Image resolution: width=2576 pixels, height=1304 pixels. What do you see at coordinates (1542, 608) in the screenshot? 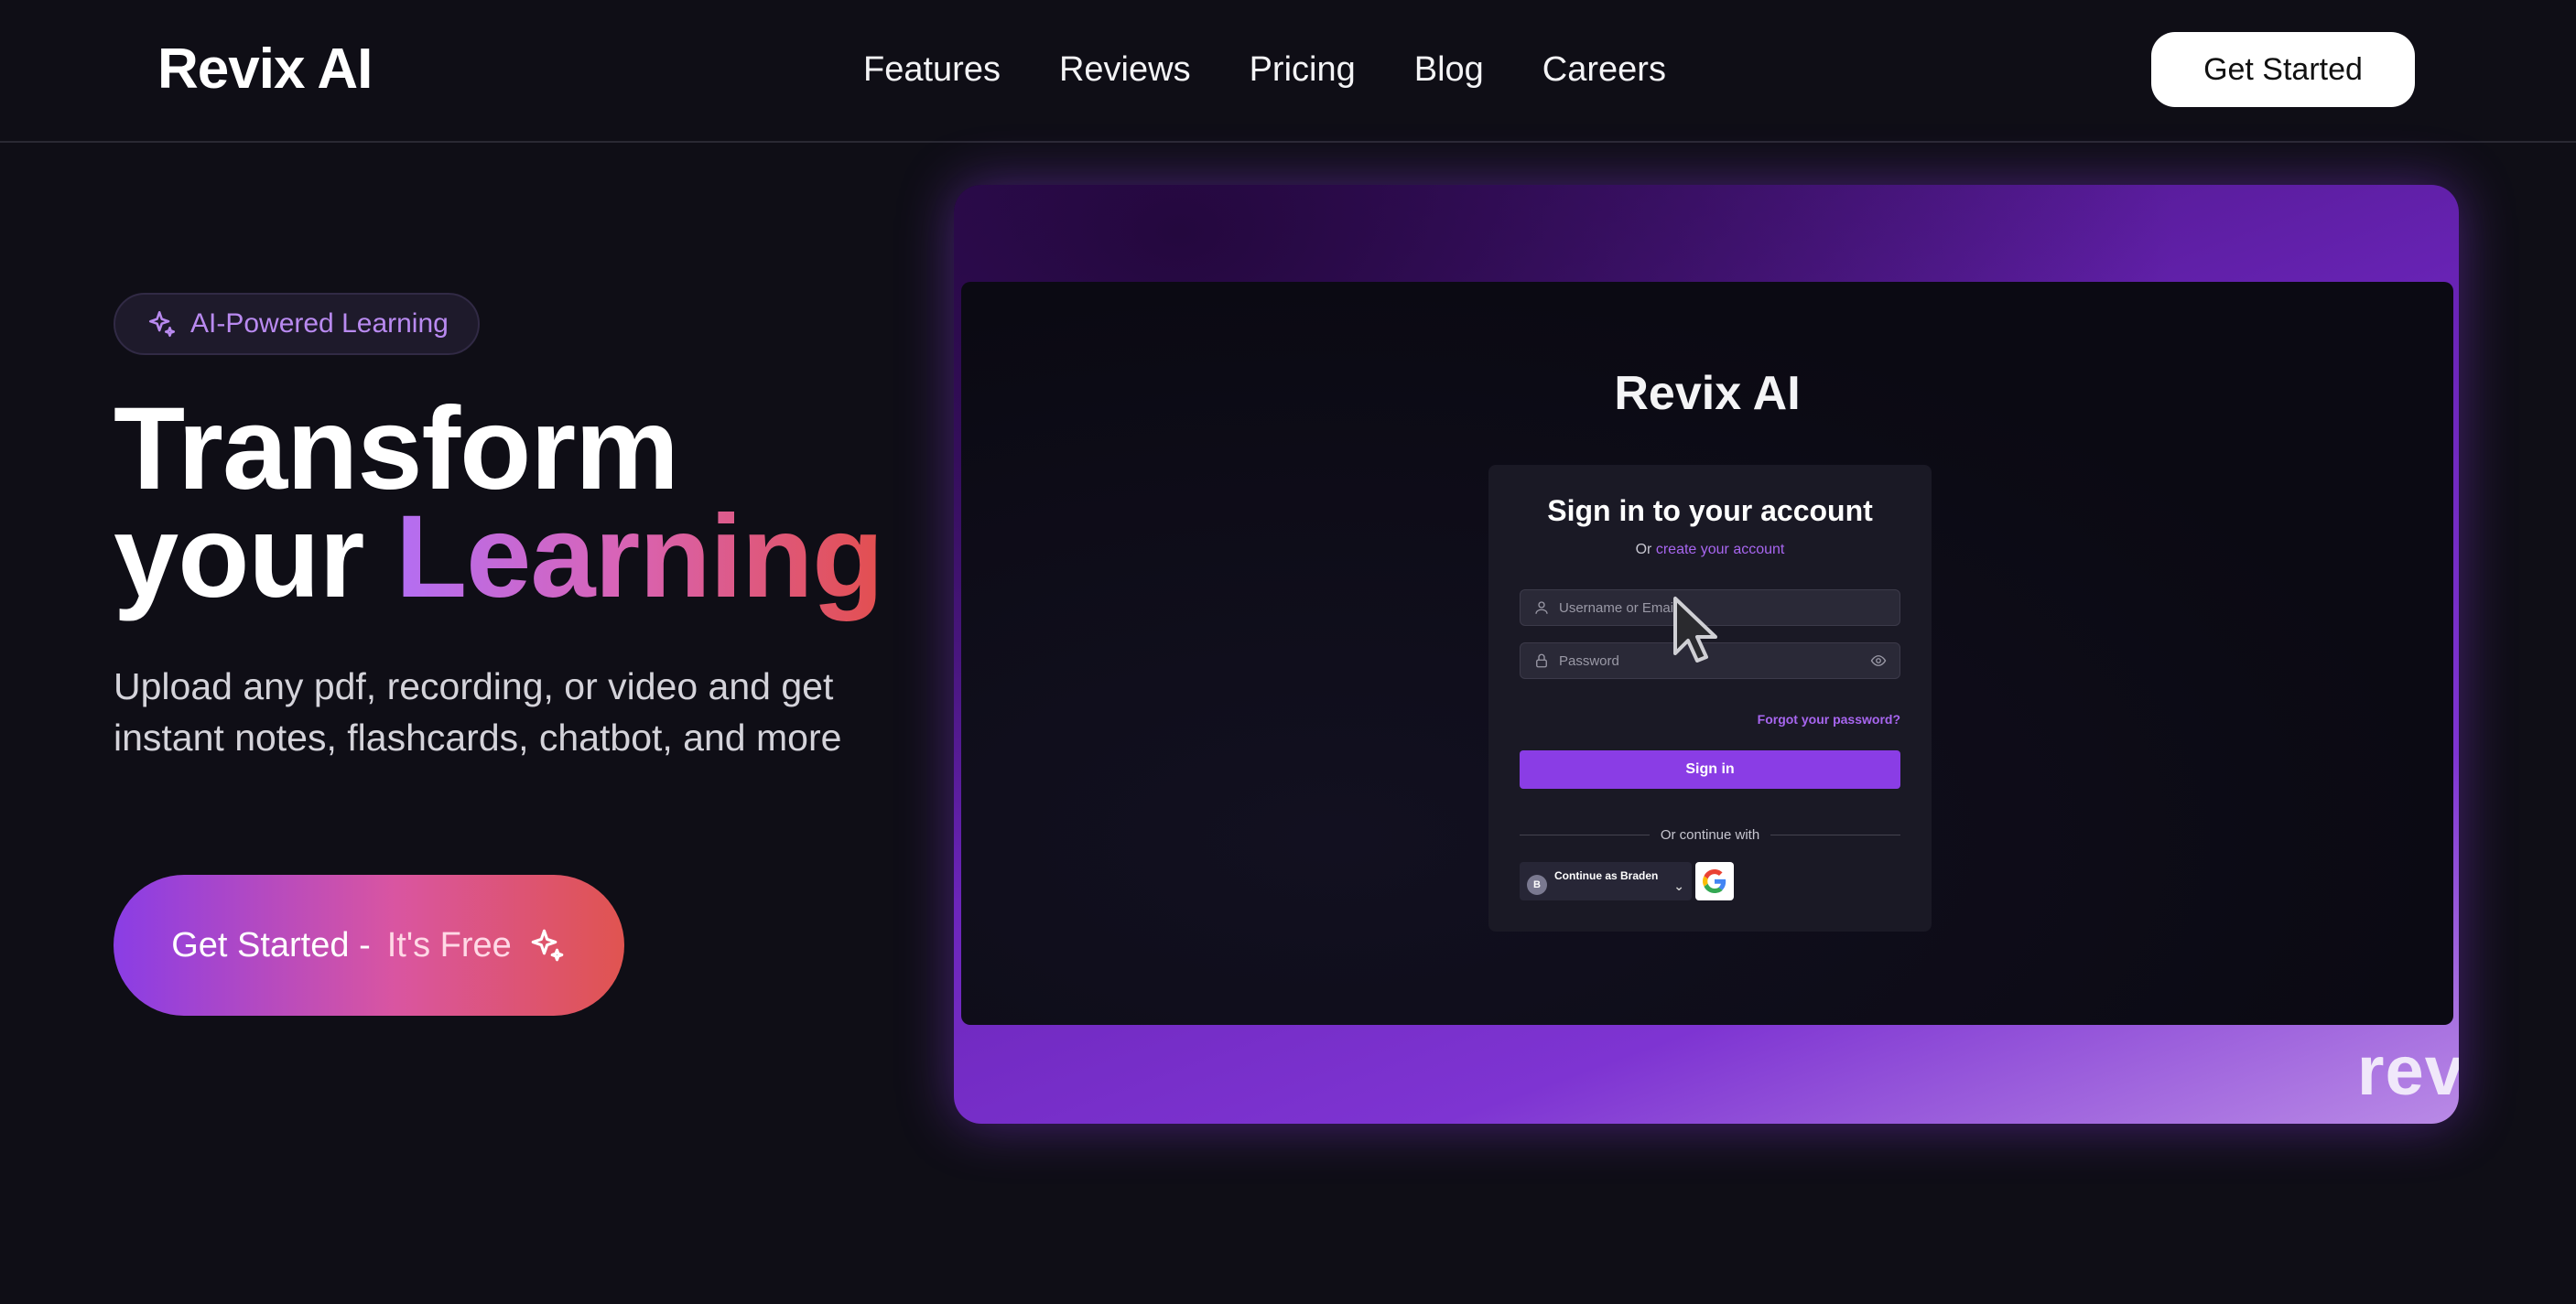
I see `user-icon` at bounding box center [1542, 608].